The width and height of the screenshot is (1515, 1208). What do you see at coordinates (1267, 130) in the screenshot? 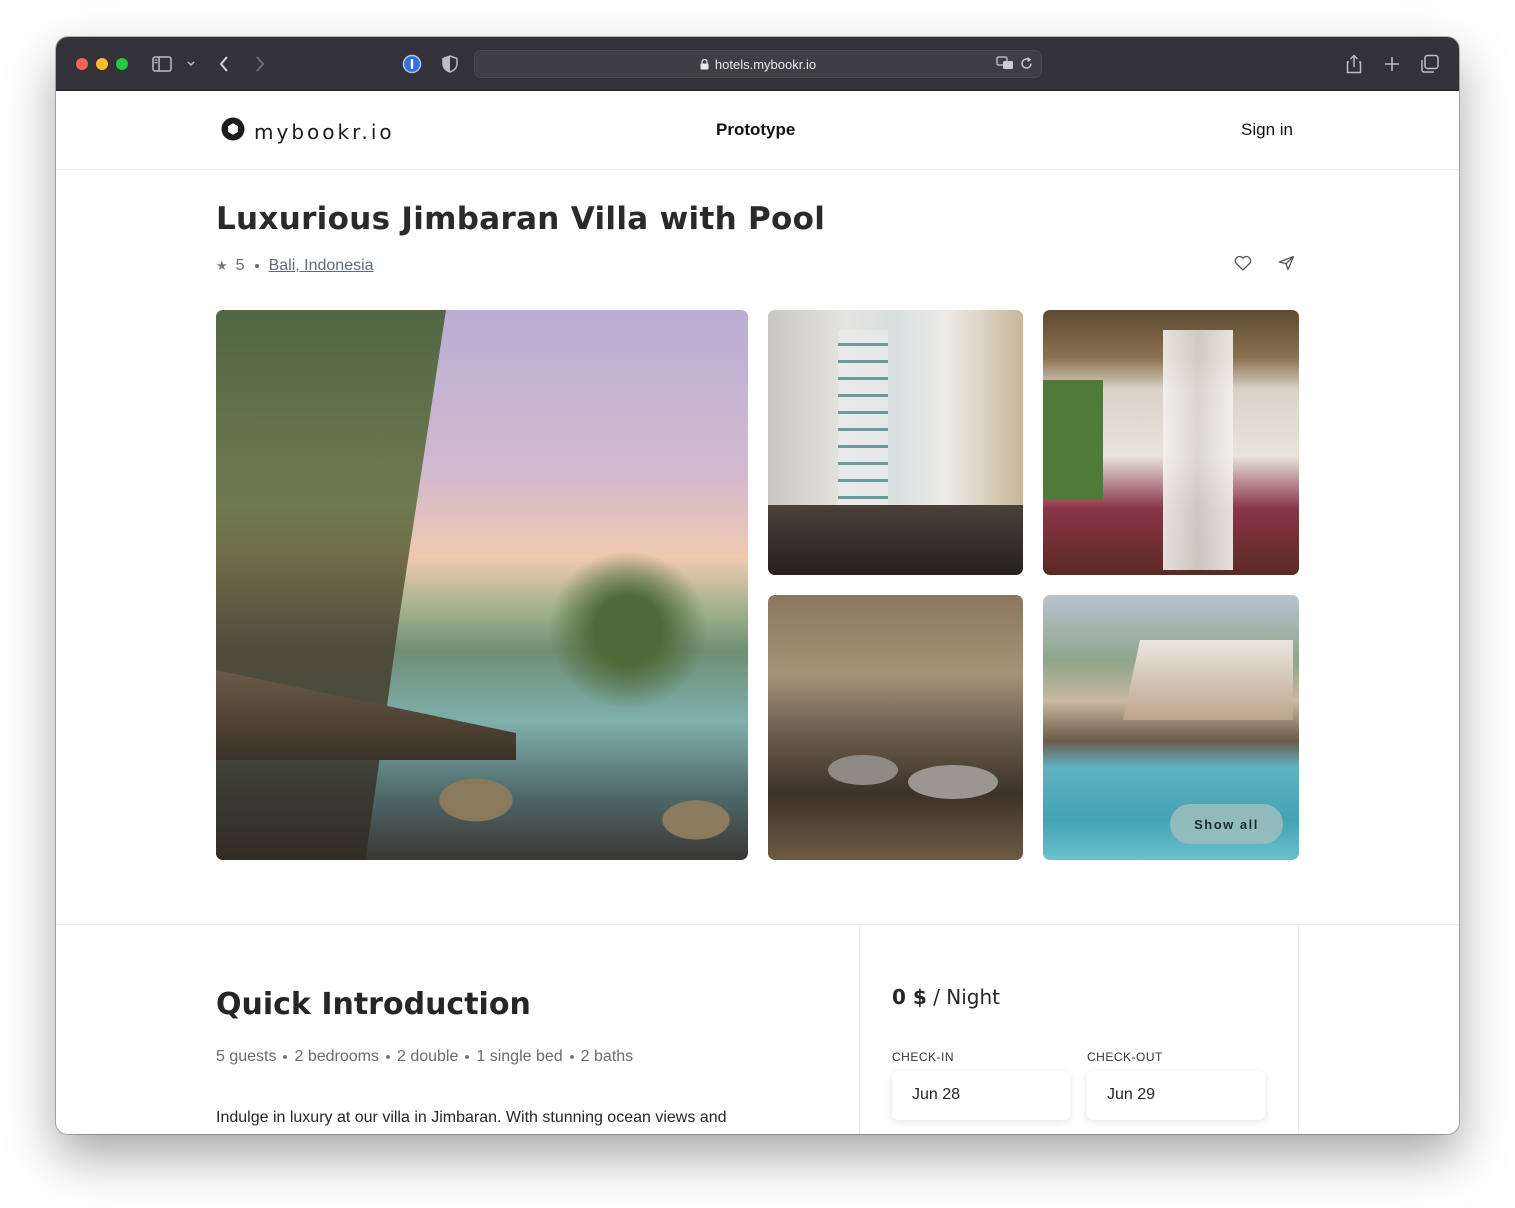
I see `sign-in-link: Sign in` at bounding box center [1267, 130].